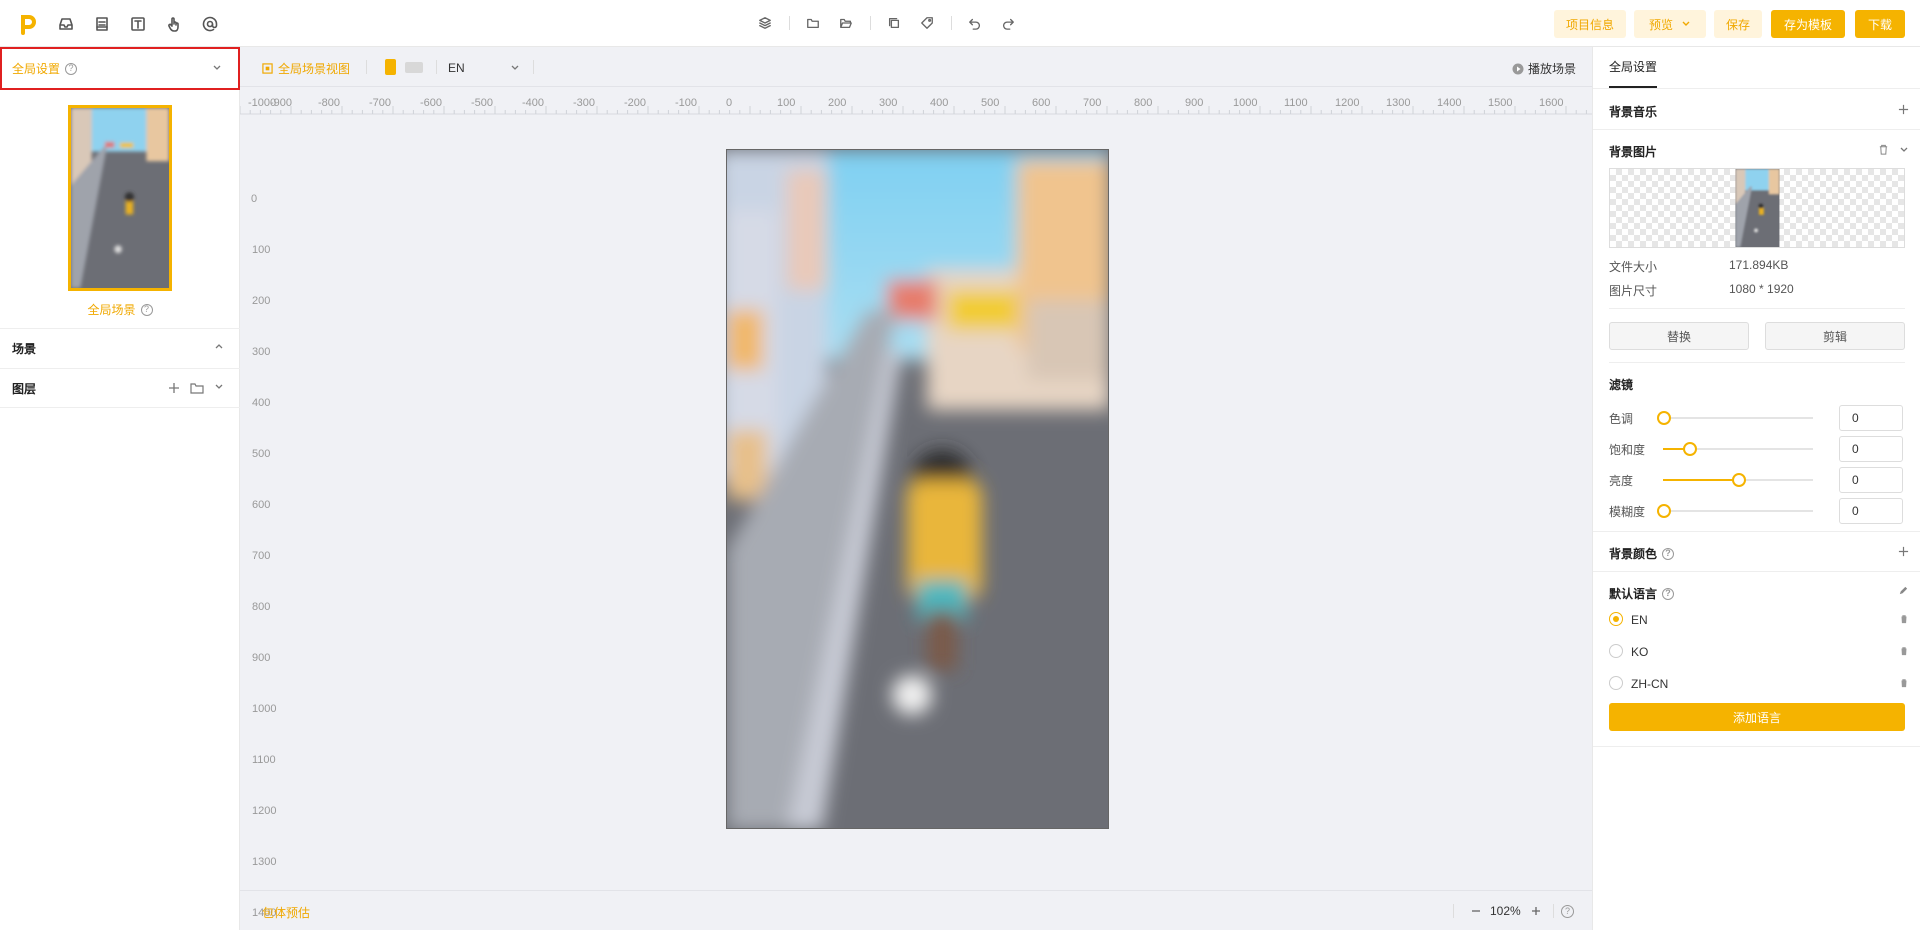 This screenshot has height=930, width=1920. Describe the element at coordinates (1871, 418) in the screenshot. I see `hue-input: 0` at that location.